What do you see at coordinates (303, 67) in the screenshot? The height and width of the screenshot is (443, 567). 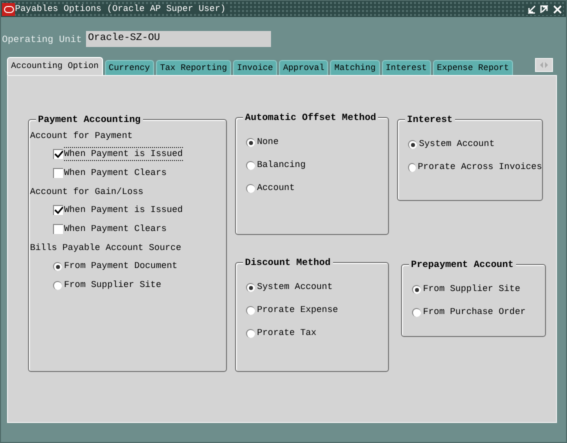 I see `tab: Approval` at bounding box center [303, 67].